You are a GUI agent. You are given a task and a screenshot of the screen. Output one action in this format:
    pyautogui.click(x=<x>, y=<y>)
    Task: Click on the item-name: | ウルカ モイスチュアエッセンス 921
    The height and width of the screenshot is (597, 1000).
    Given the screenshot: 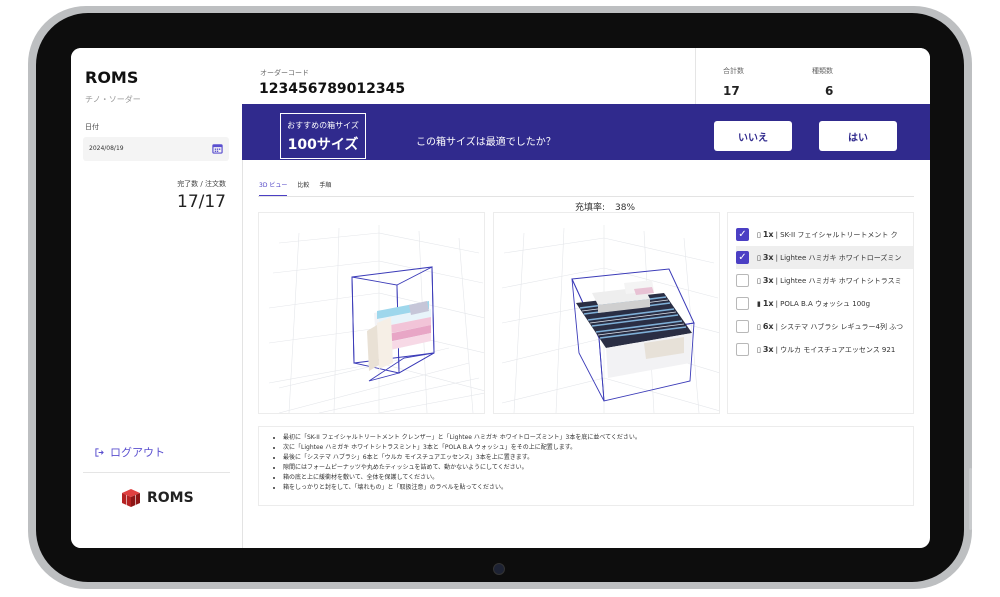 What is the action you would take?
    pyautogui.click(x=835, y=349)
    